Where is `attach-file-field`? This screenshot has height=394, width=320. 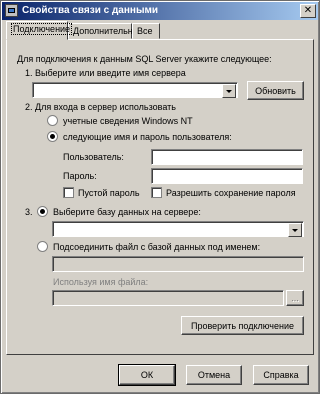
attach-file-field is located at coordinates (178, 264).